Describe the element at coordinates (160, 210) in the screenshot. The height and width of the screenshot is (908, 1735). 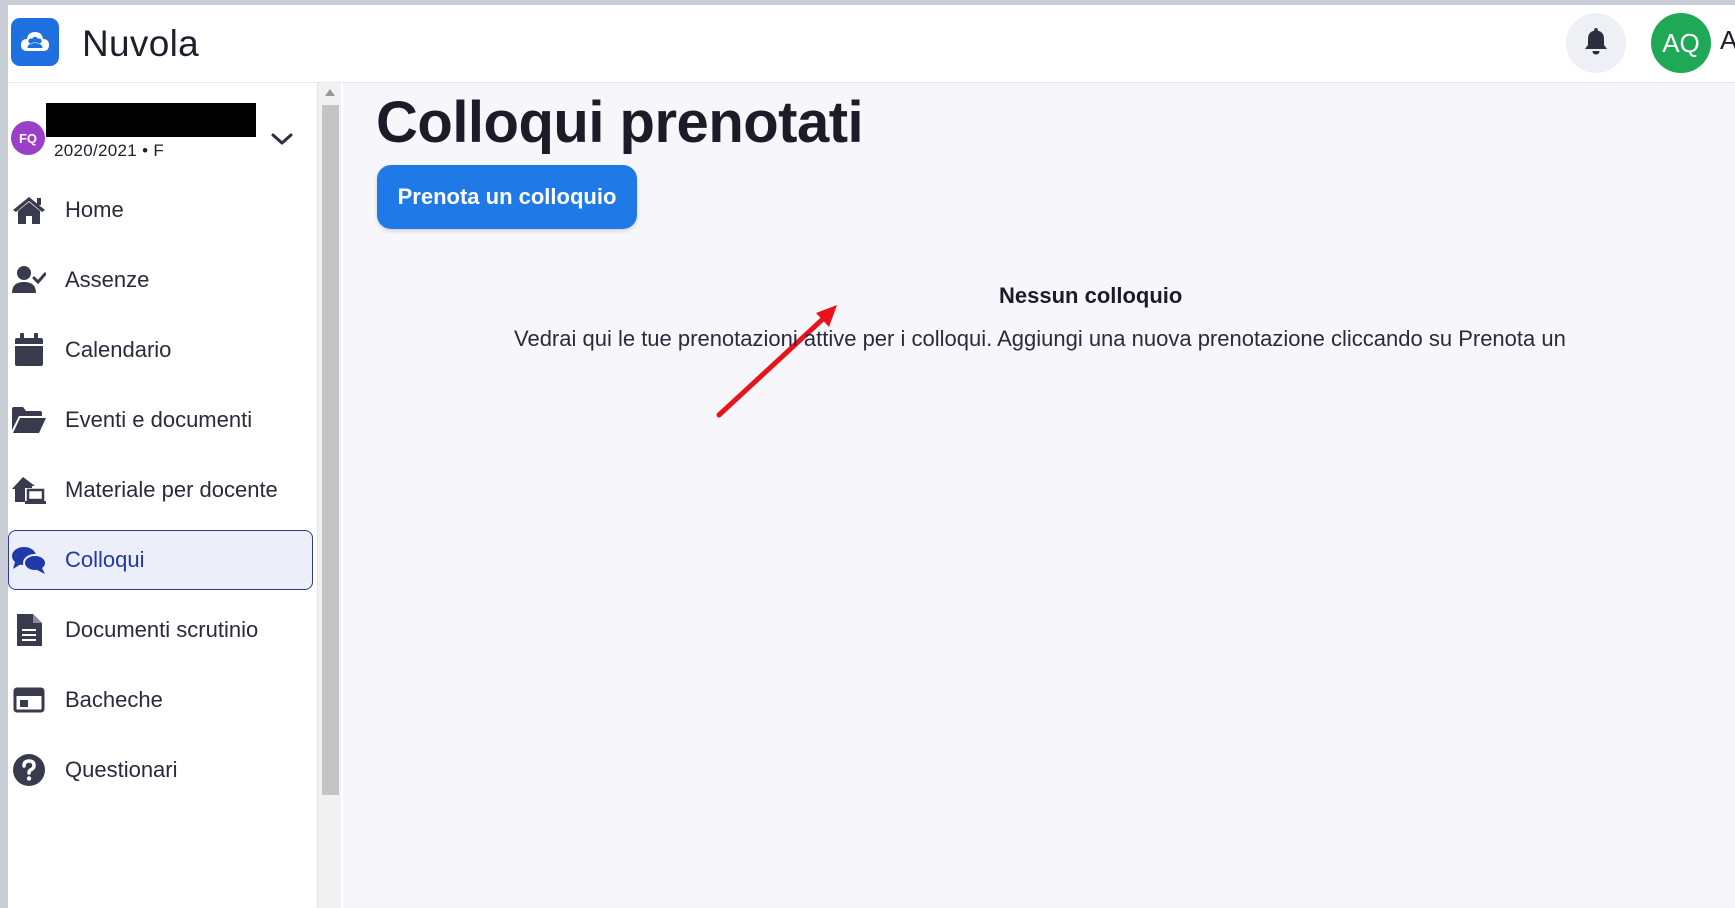
I see `sidebar-item-home: Home` at that location.